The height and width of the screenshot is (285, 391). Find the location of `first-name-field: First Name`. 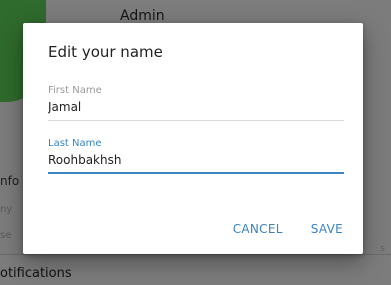

first-name-field: First Name is located at coordinates (196, 103).